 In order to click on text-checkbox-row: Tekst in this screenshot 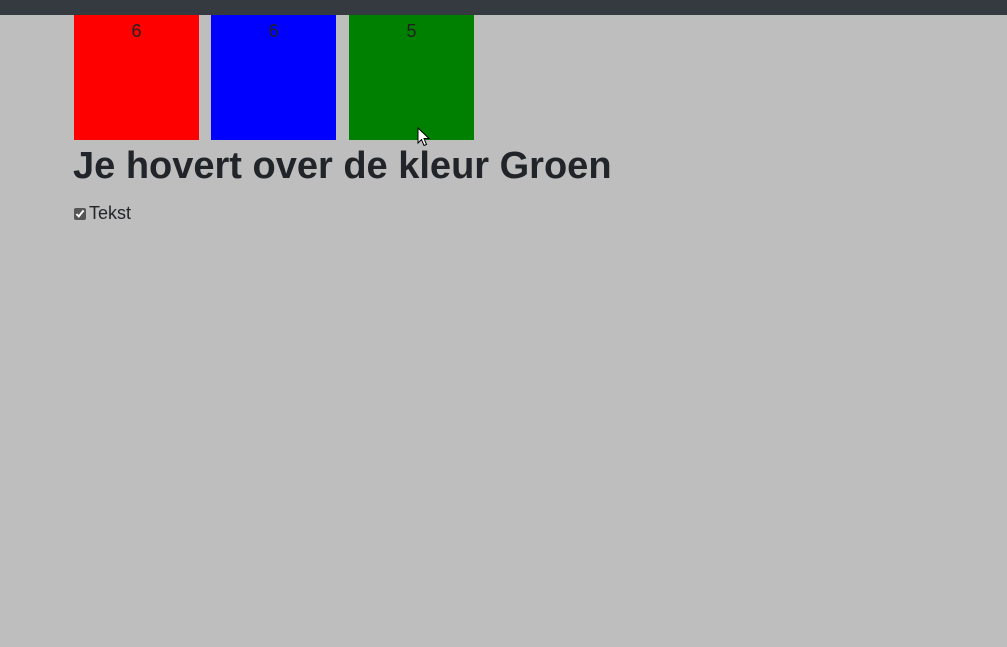, I will do `click(102, 213)`.